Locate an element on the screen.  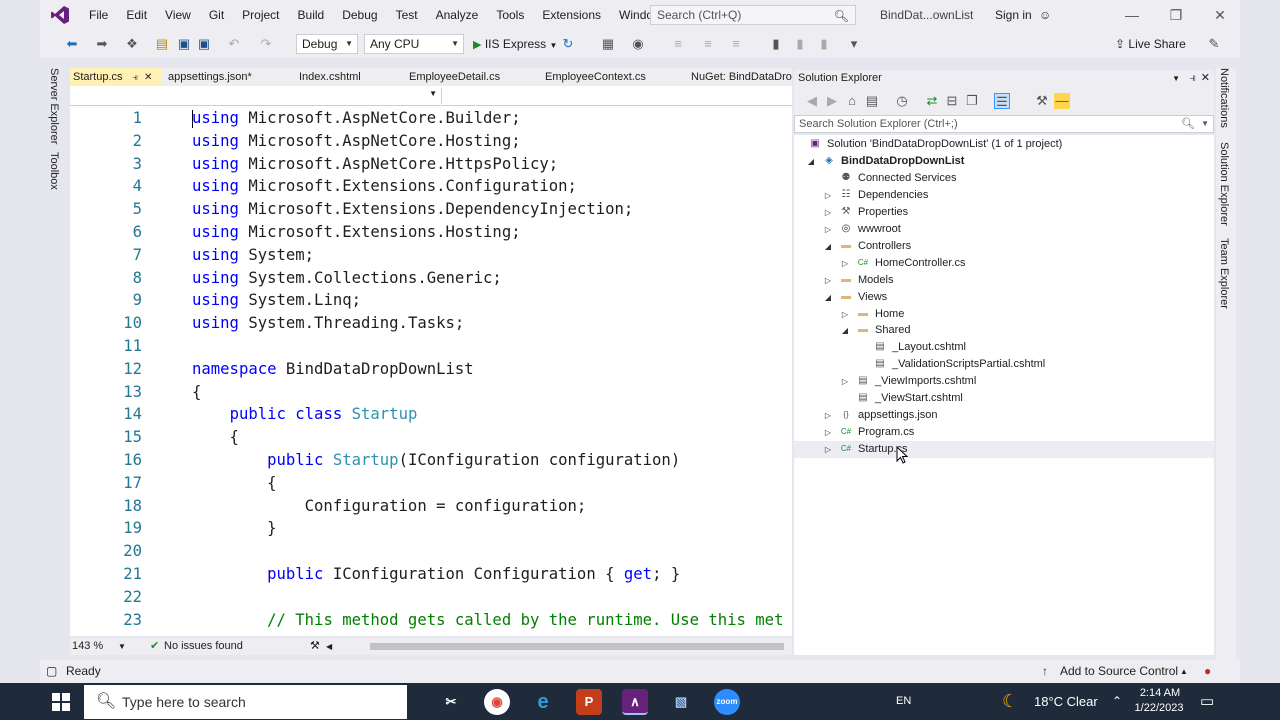
menu-edit: Edit is located at coordinates (136, 15).